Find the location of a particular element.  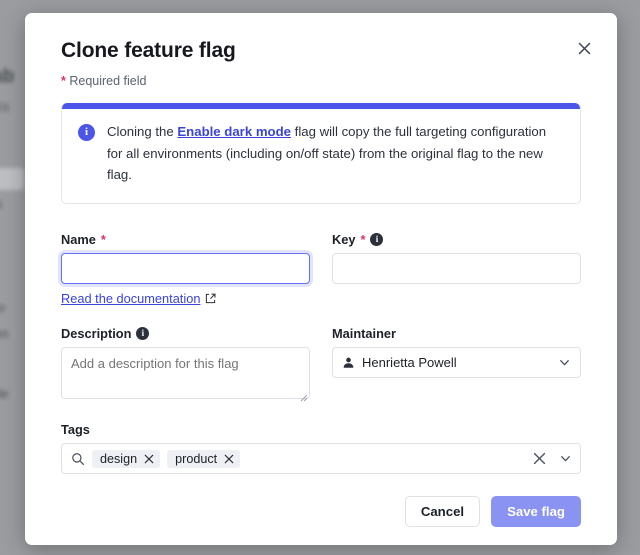

tag-chip-label: design is located at coordinates (119, 458).